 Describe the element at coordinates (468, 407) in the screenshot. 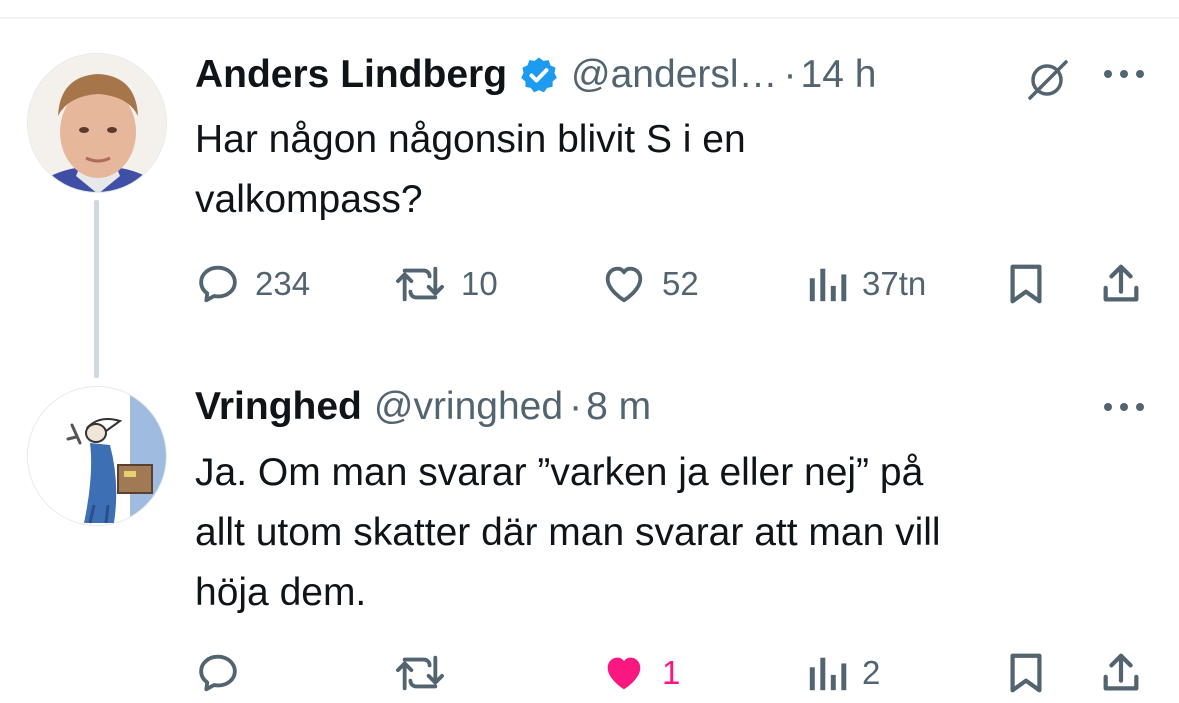

I see `author-handle: @vringhed` at that location.